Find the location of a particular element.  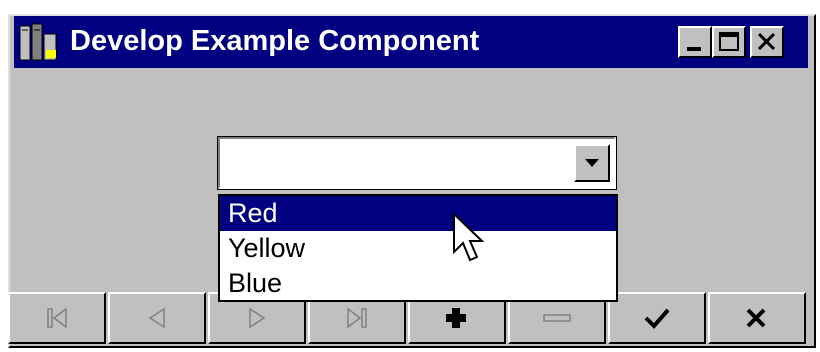

prior-record-button is located at coordinates (157, 318).